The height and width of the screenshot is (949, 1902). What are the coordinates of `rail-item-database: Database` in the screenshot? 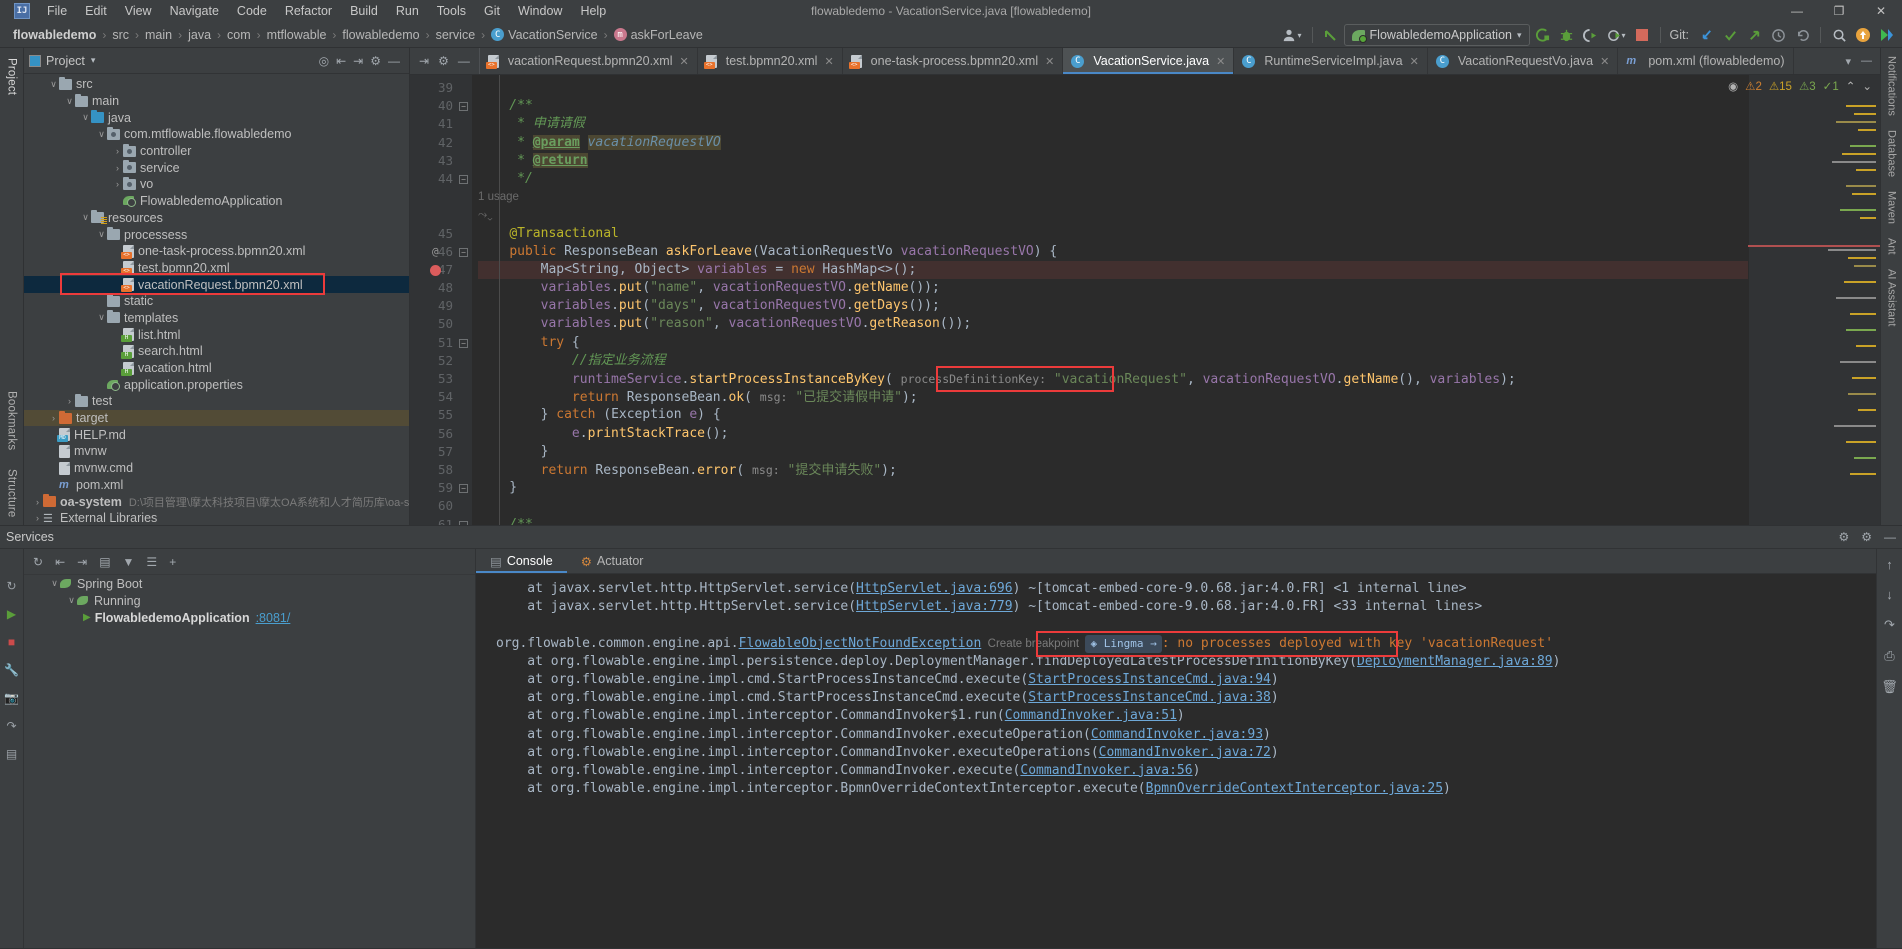 It's located at (1892, 153).